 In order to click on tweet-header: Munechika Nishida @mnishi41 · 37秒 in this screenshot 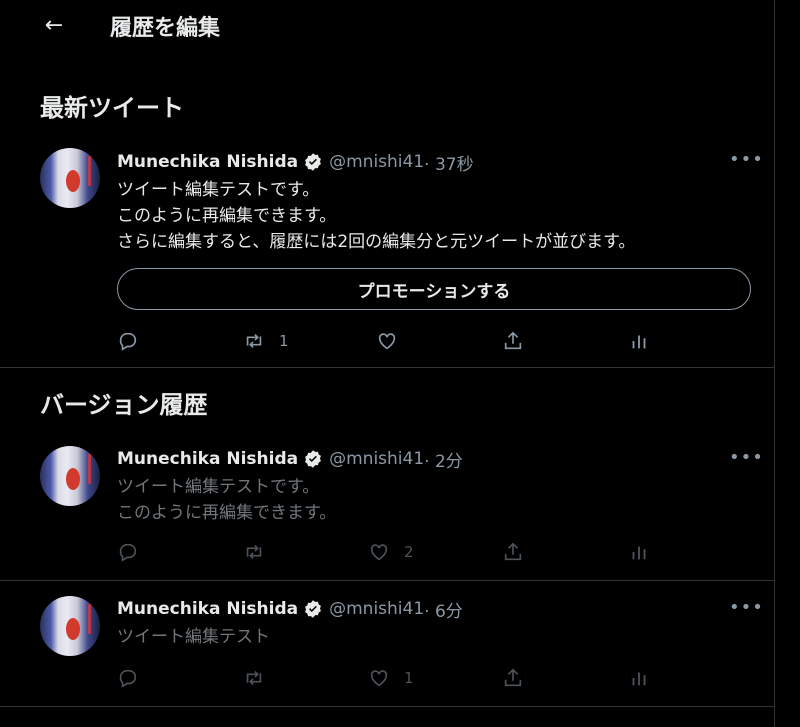, I will do `click(295, 162)`.